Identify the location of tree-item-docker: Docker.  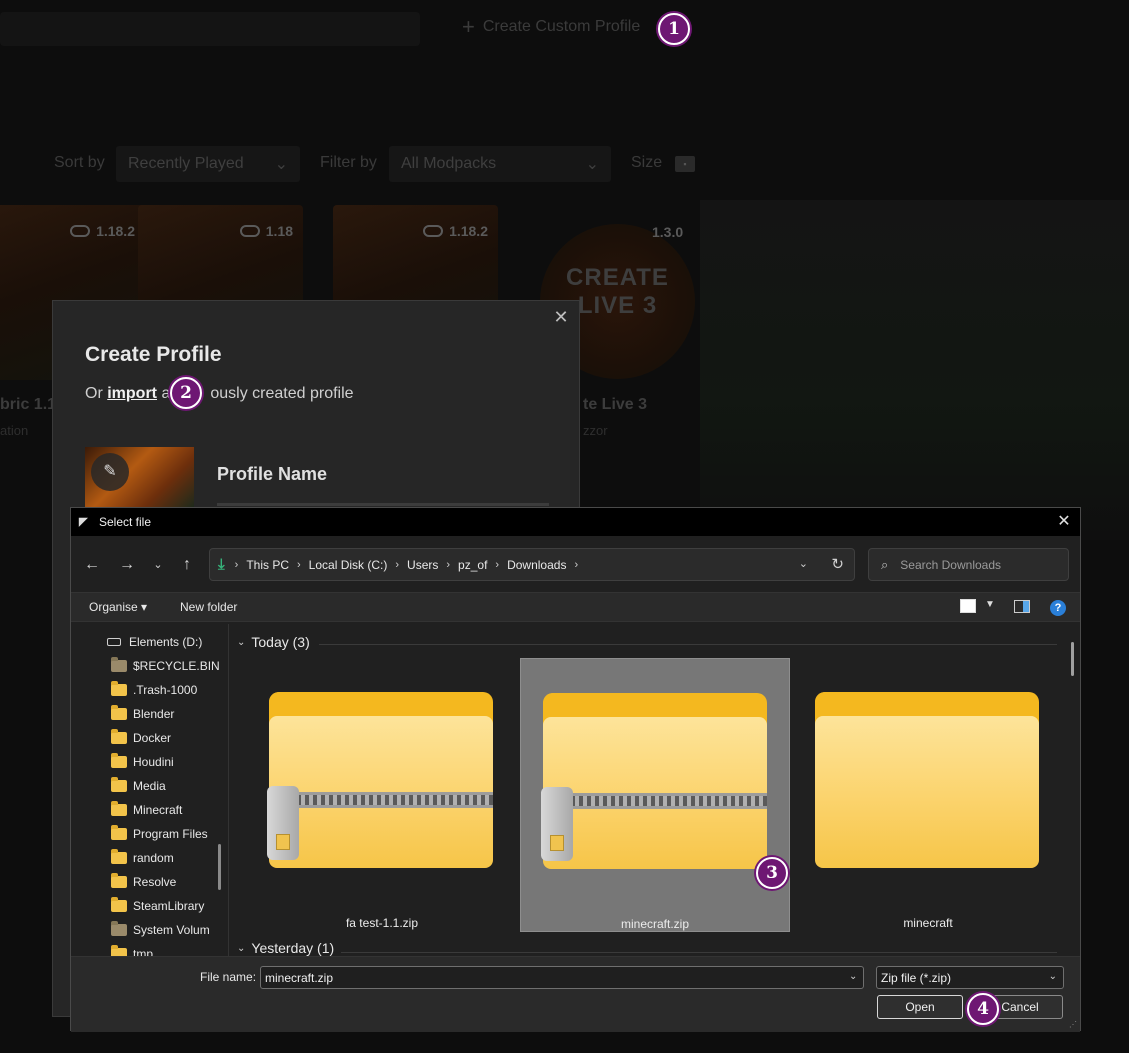
(141, 738).